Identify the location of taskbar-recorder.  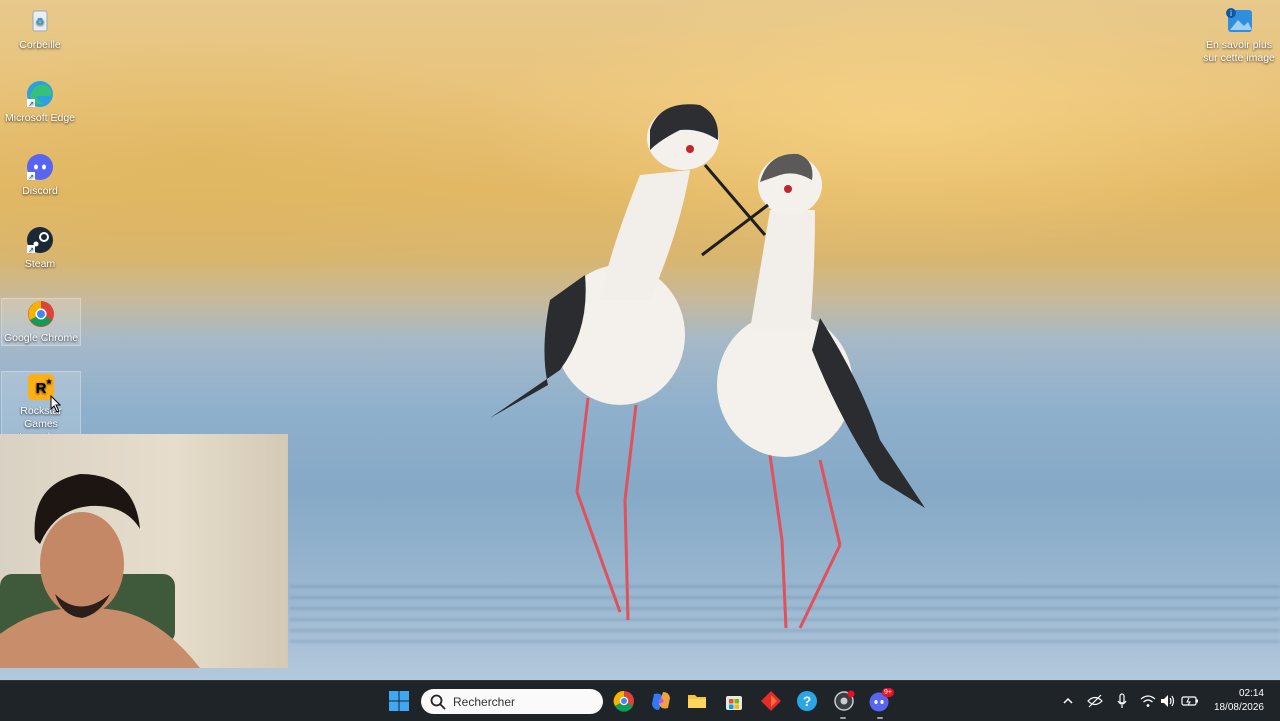
(844, 701).